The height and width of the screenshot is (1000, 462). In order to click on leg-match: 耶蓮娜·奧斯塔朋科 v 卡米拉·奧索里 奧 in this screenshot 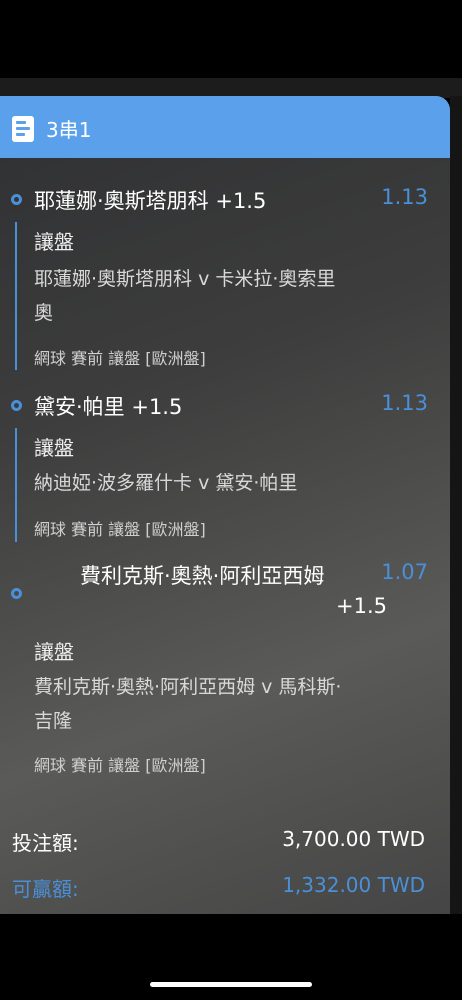, I will do `click(185, 296)`.